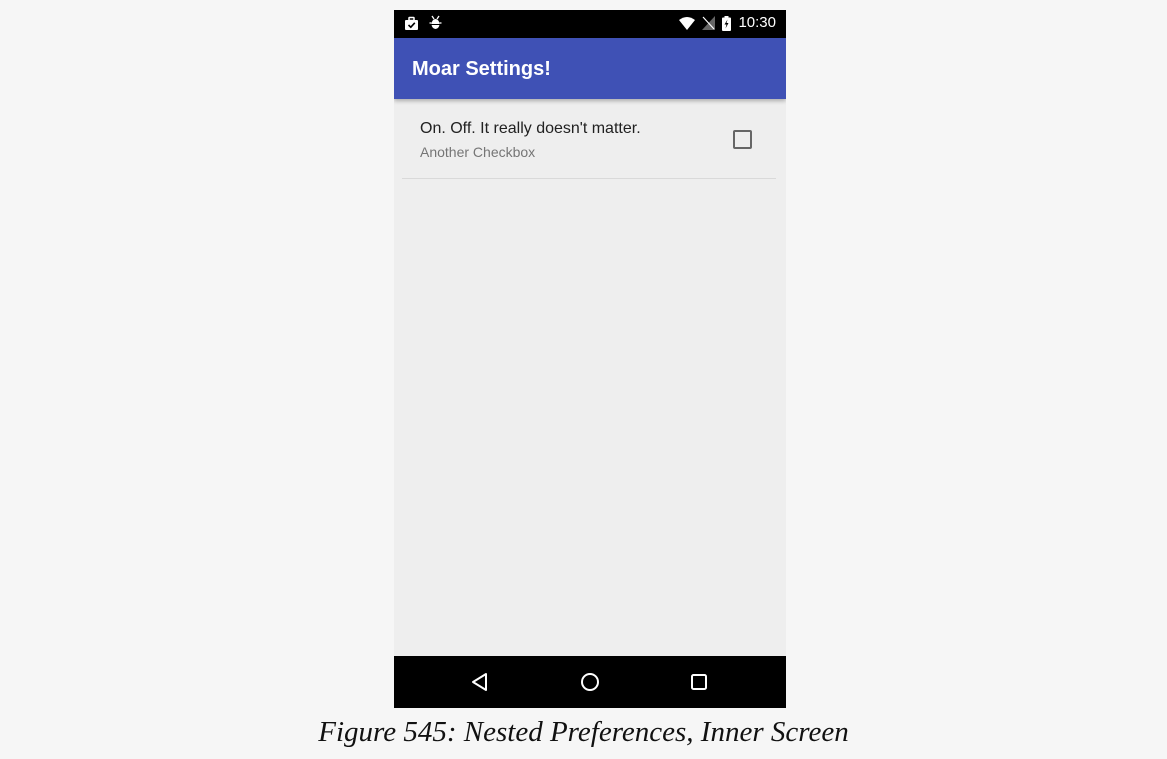 The height and width of the screenshot is (759, 1167). What do you see at coordinates (478, 152) in the screenshot?
I see `preference-summary: Another Checkbox` at bounding box center [478, 152].